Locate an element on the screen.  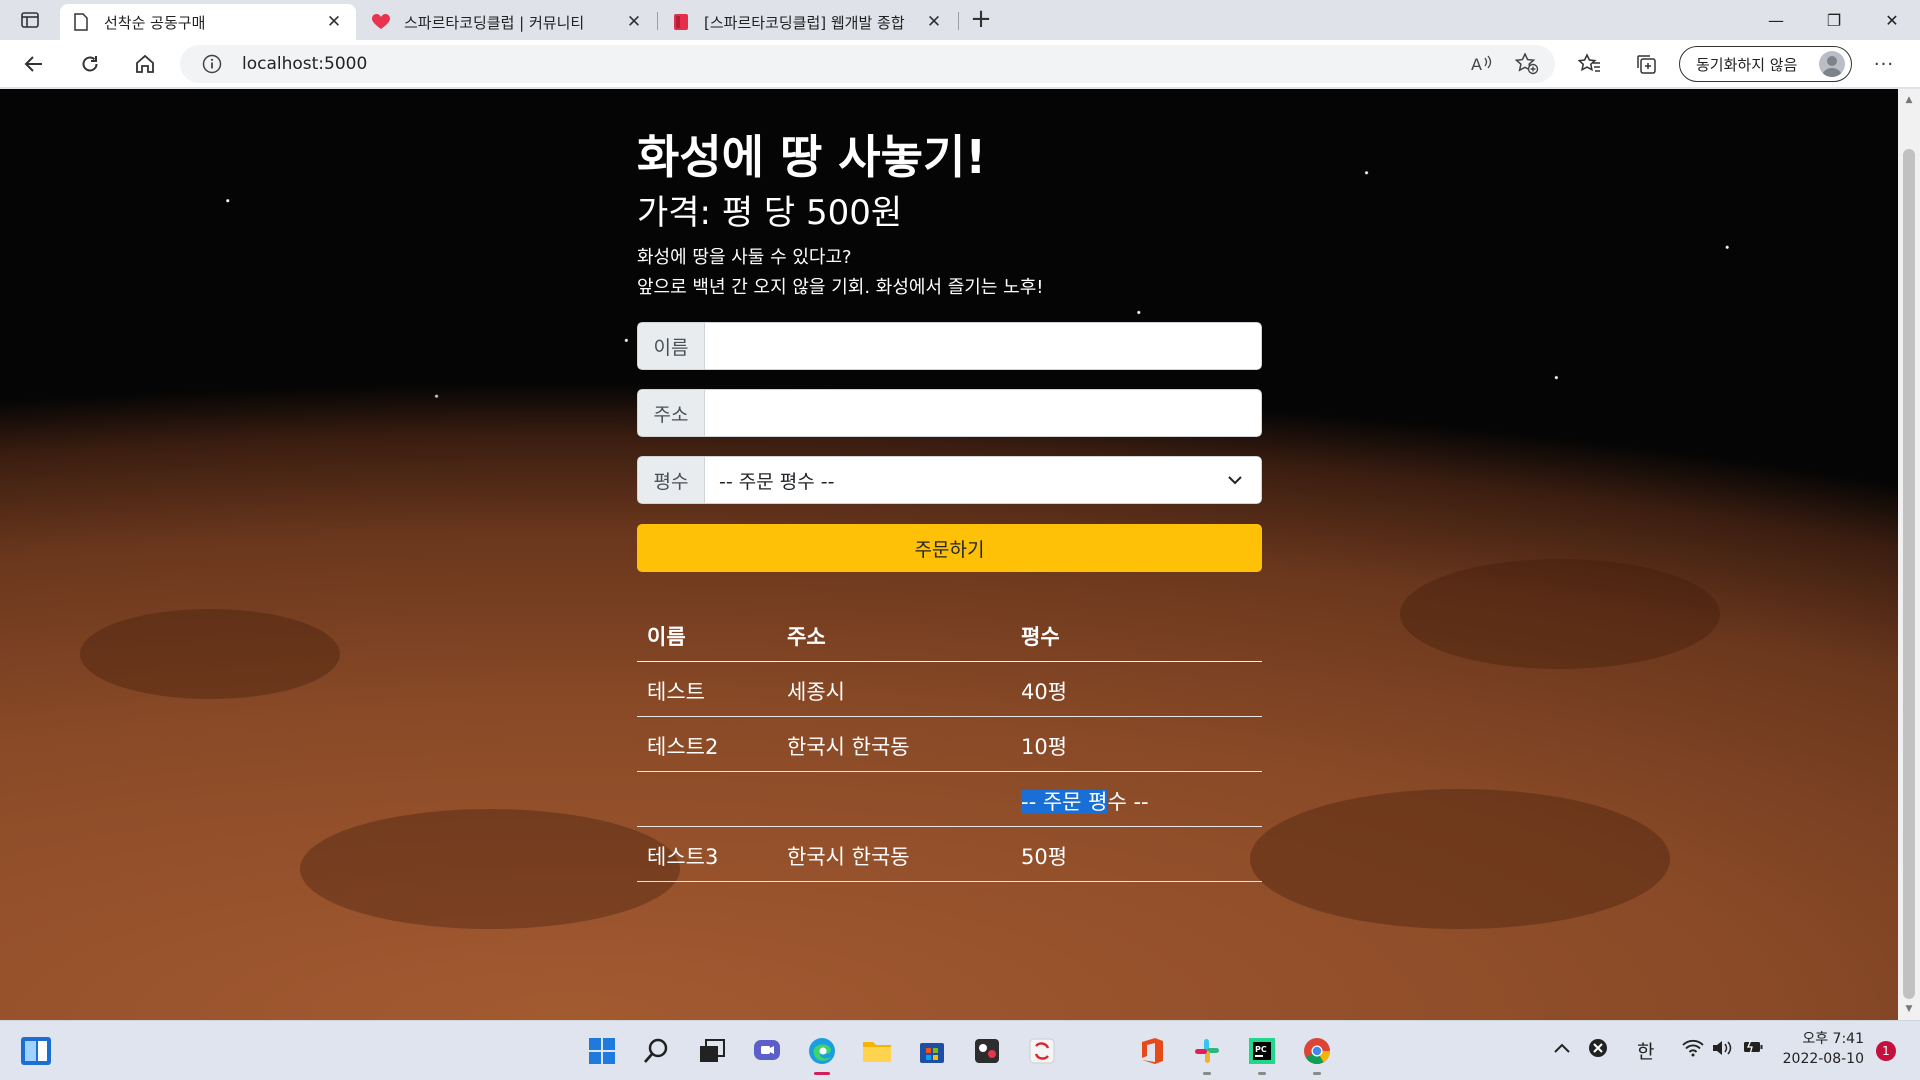
favorites-button is located at coordinates (1590, 64).